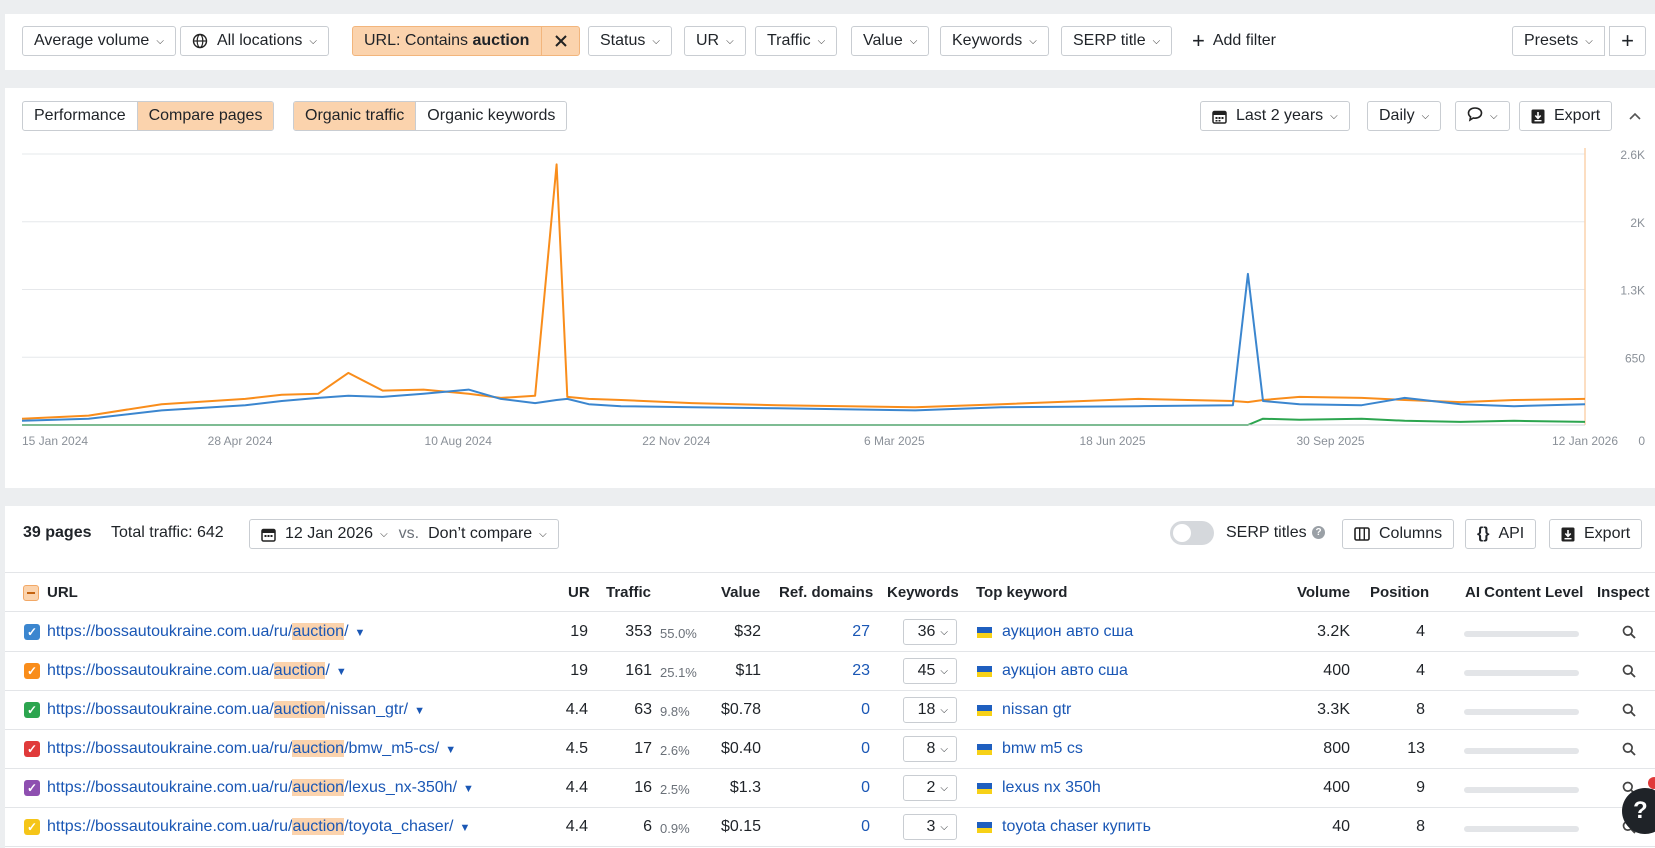 This screenshot has width=1655, height=848. I want to click on header-url: URL, so click(62, 592).